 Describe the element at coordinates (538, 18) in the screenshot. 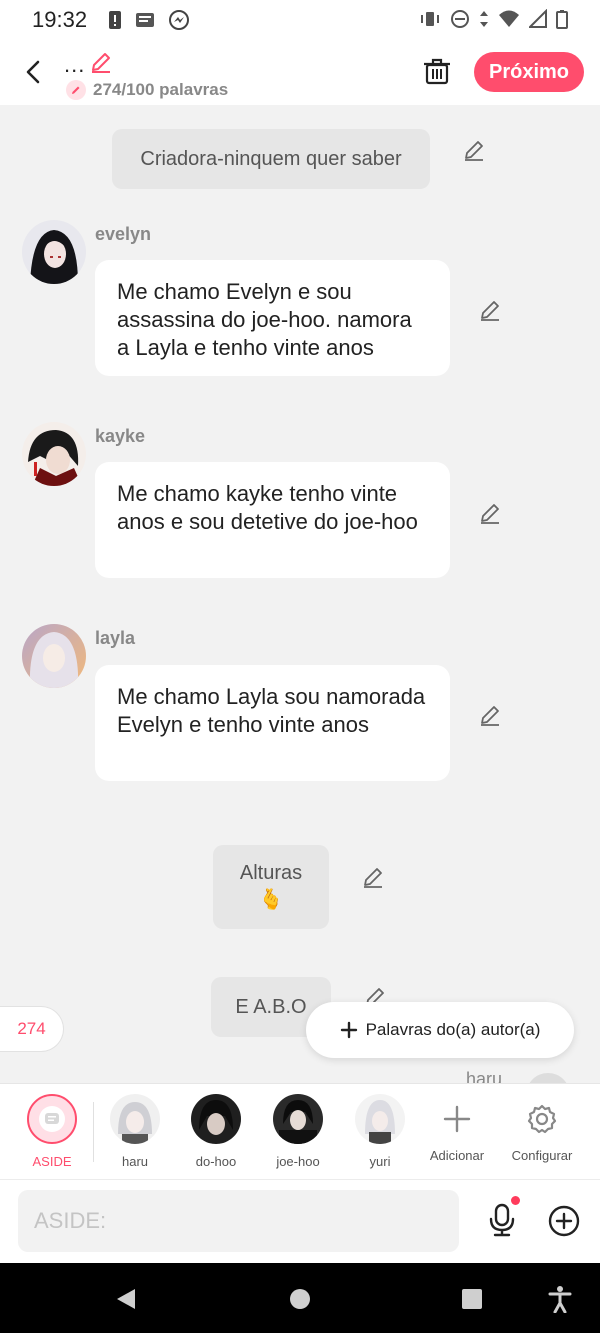

I see `signal-icon` at that location.